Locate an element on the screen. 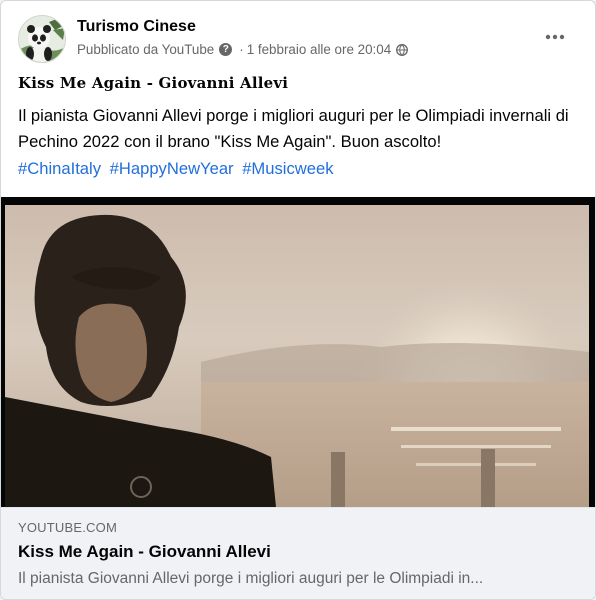  globe-icon is located at coordinates (402, 49).